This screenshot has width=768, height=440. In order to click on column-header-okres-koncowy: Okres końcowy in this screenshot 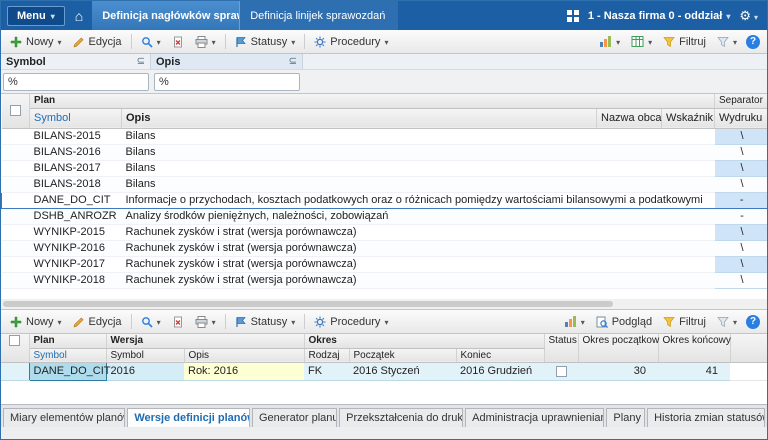, I will do `click(694, 348)`.